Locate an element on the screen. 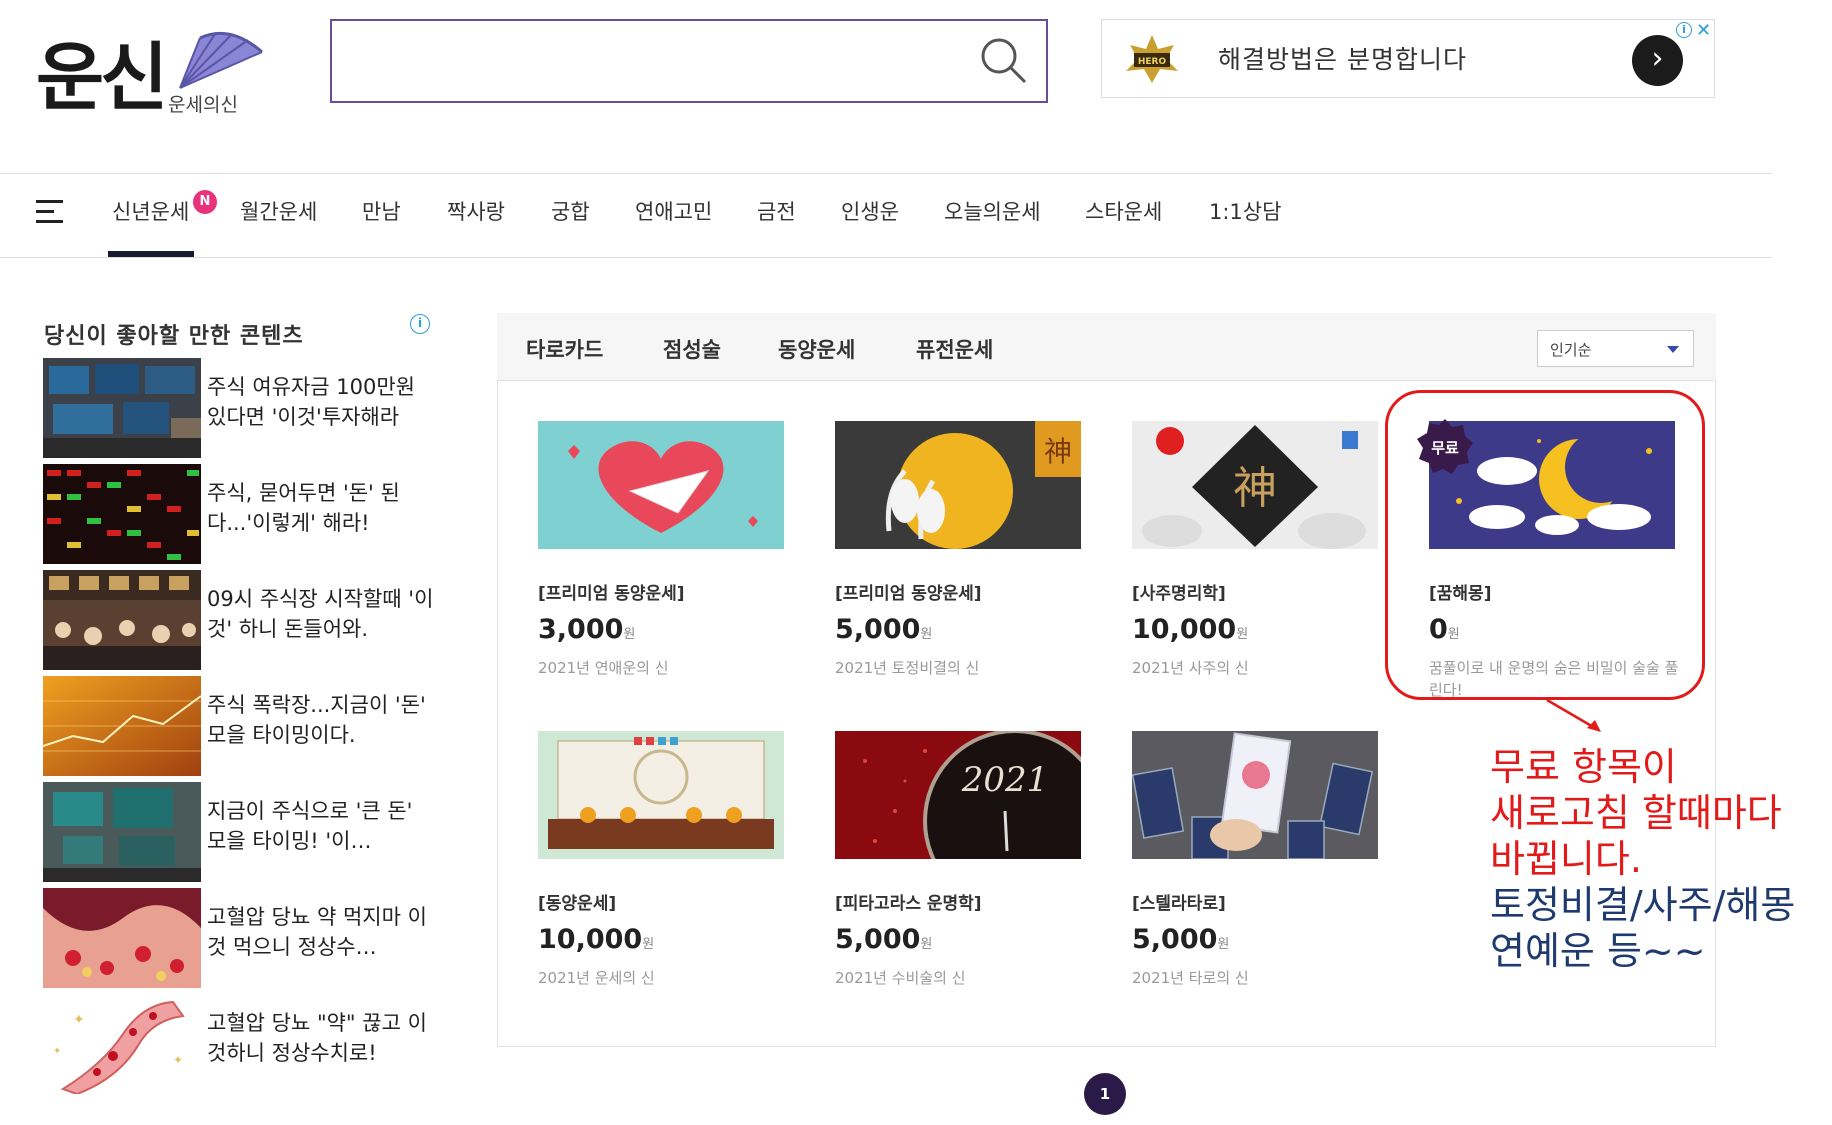  recommendation-item: 주식 여유자금 100만원 있다면 '이것'투자해라 is located at coordinates (238, 408).